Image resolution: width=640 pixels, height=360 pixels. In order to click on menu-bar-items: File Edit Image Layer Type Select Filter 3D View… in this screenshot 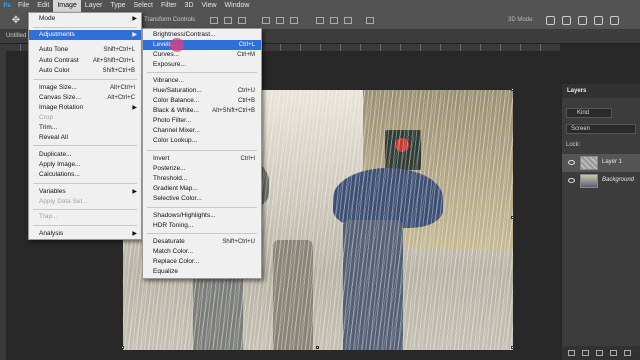, I will do `click(133, 6)`.